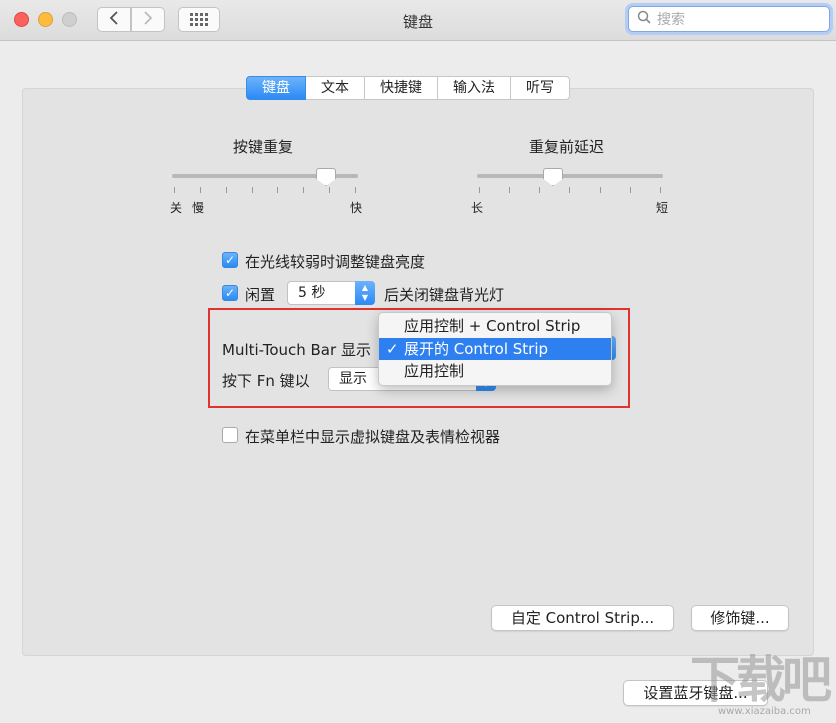 The height and width of the screenshot is (723, 836). I want to click on menu-item-app-controls: 应用控制, so click(495, 371).